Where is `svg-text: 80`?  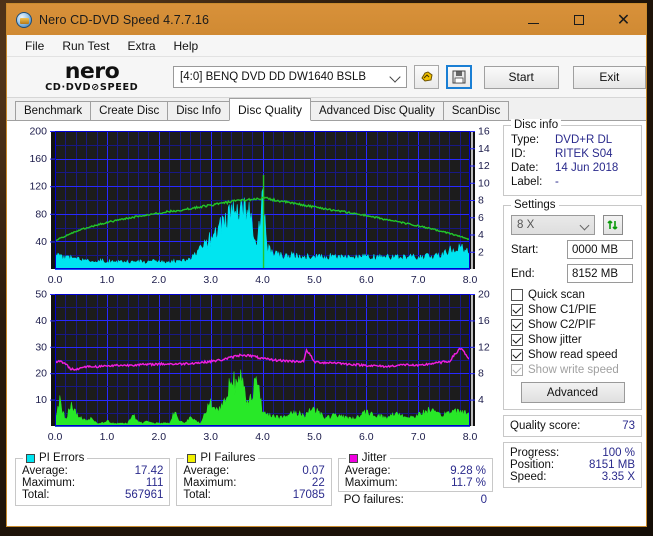
svg-text: 80 is located at coordinates (41, 214).